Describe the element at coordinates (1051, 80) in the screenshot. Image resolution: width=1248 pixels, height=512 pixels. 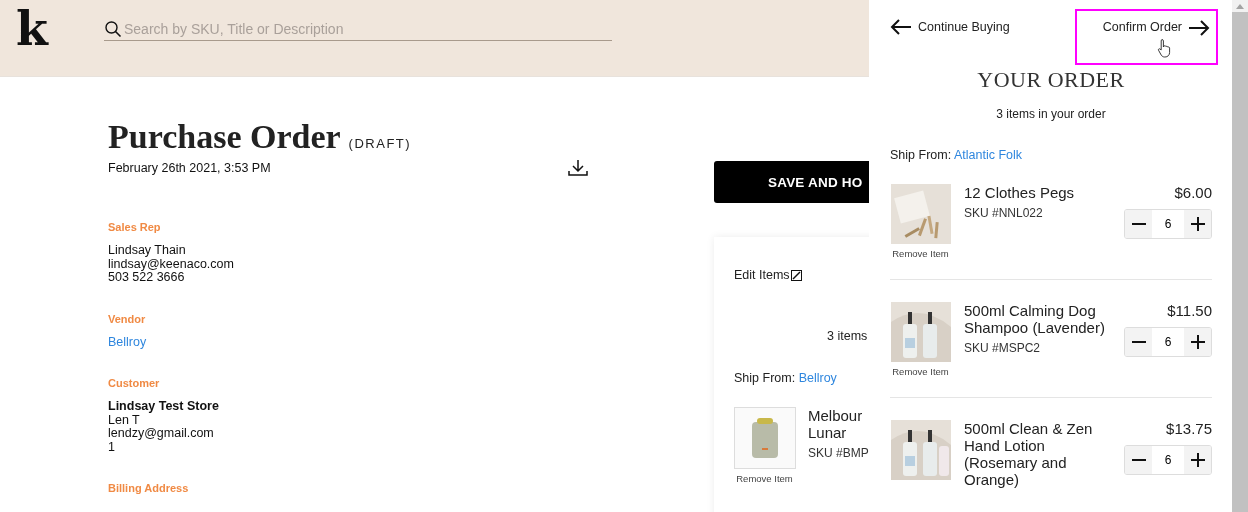
I see `drawer-title: YOUR ORDER` at that location.